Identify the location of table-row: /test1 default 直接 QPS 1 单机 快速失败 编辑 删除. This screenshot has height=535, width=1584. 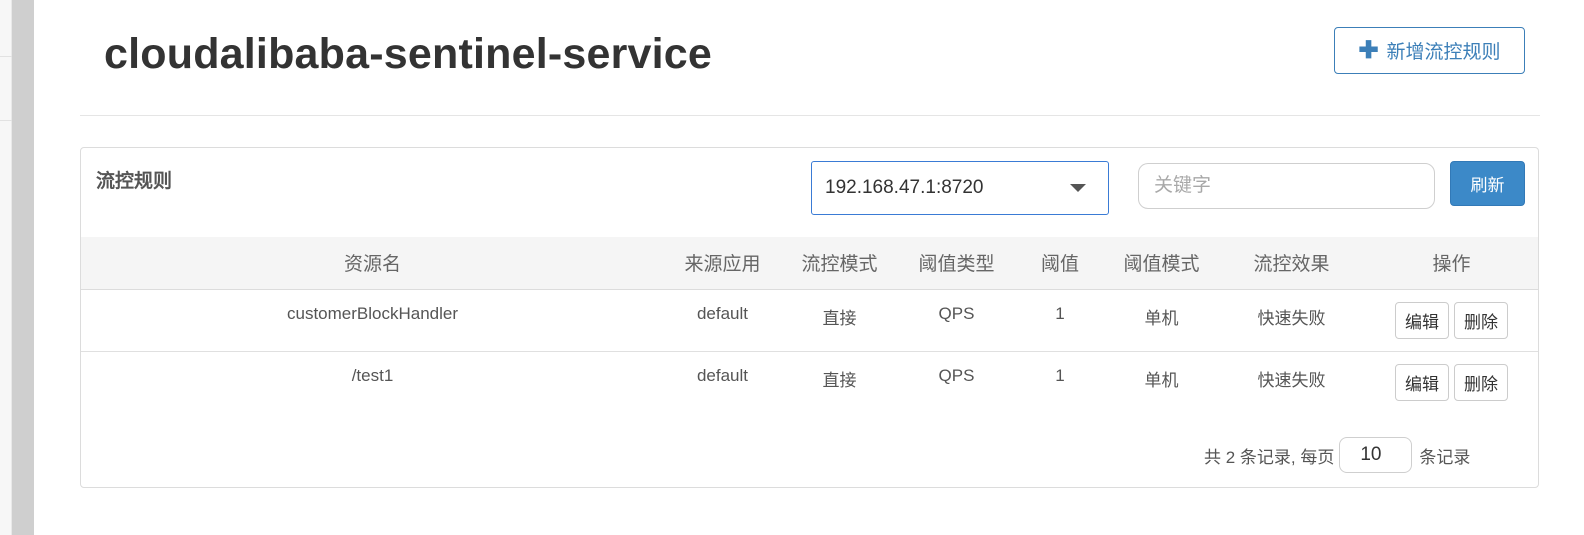
(809, 382).